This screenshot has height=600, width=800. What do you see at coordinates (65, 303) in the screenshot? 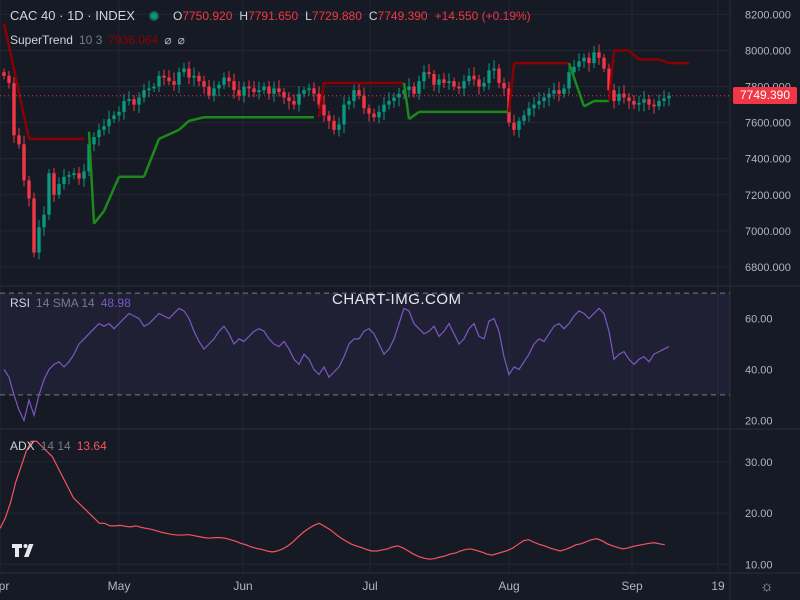
I see `rsi-params: 14 SMA 14` at bounding box center [65, 303].